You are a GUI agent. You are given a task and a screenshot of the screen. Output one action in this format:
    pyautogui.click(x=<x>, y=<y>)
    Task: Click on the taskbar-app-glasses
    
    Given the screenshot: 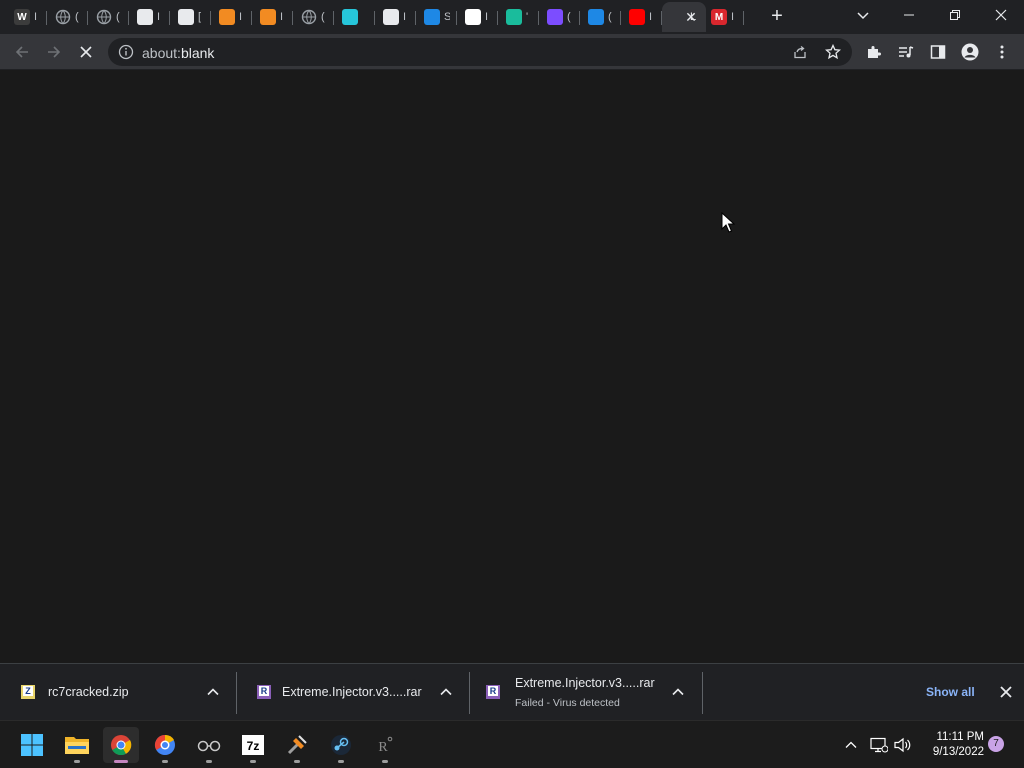 What is the action you would take?
    pyautogui.click(x=209, y=745)
    